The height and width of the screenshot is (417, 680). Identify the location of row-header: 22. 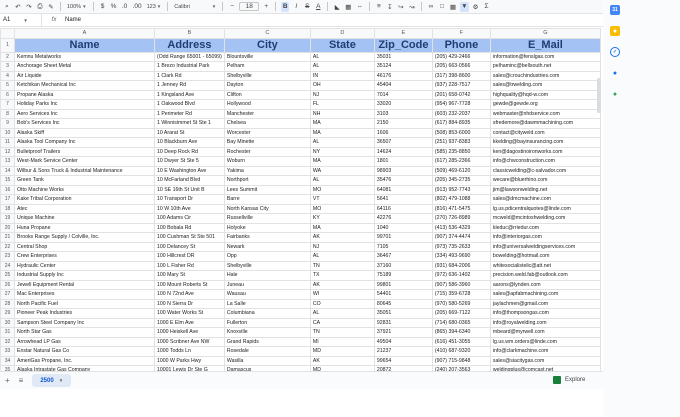
(7, 246).